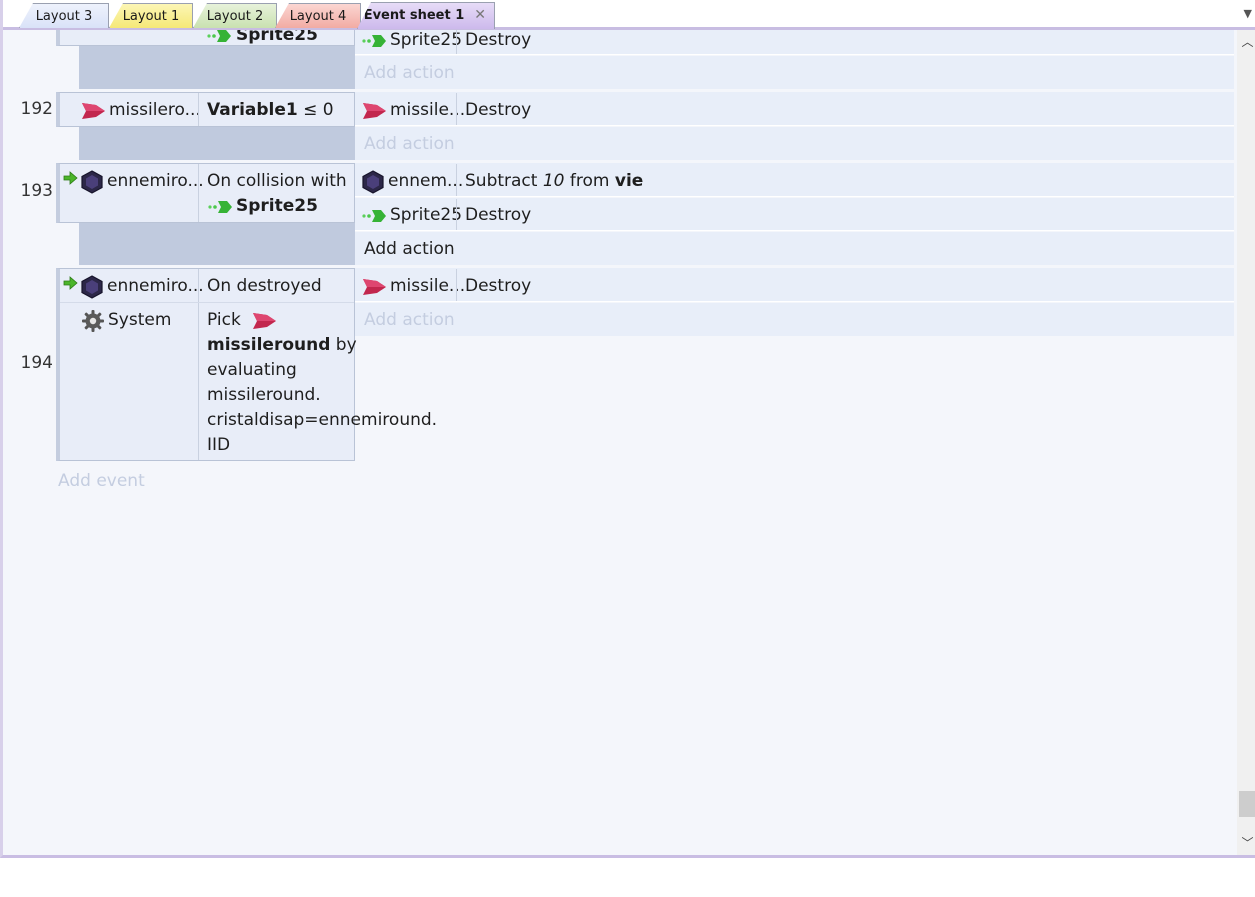 The image size is (1255, 897). What do you see at coordinates (207, 302) in the screenshot?
I see `condition-divider` at bounding box center [207, 302].